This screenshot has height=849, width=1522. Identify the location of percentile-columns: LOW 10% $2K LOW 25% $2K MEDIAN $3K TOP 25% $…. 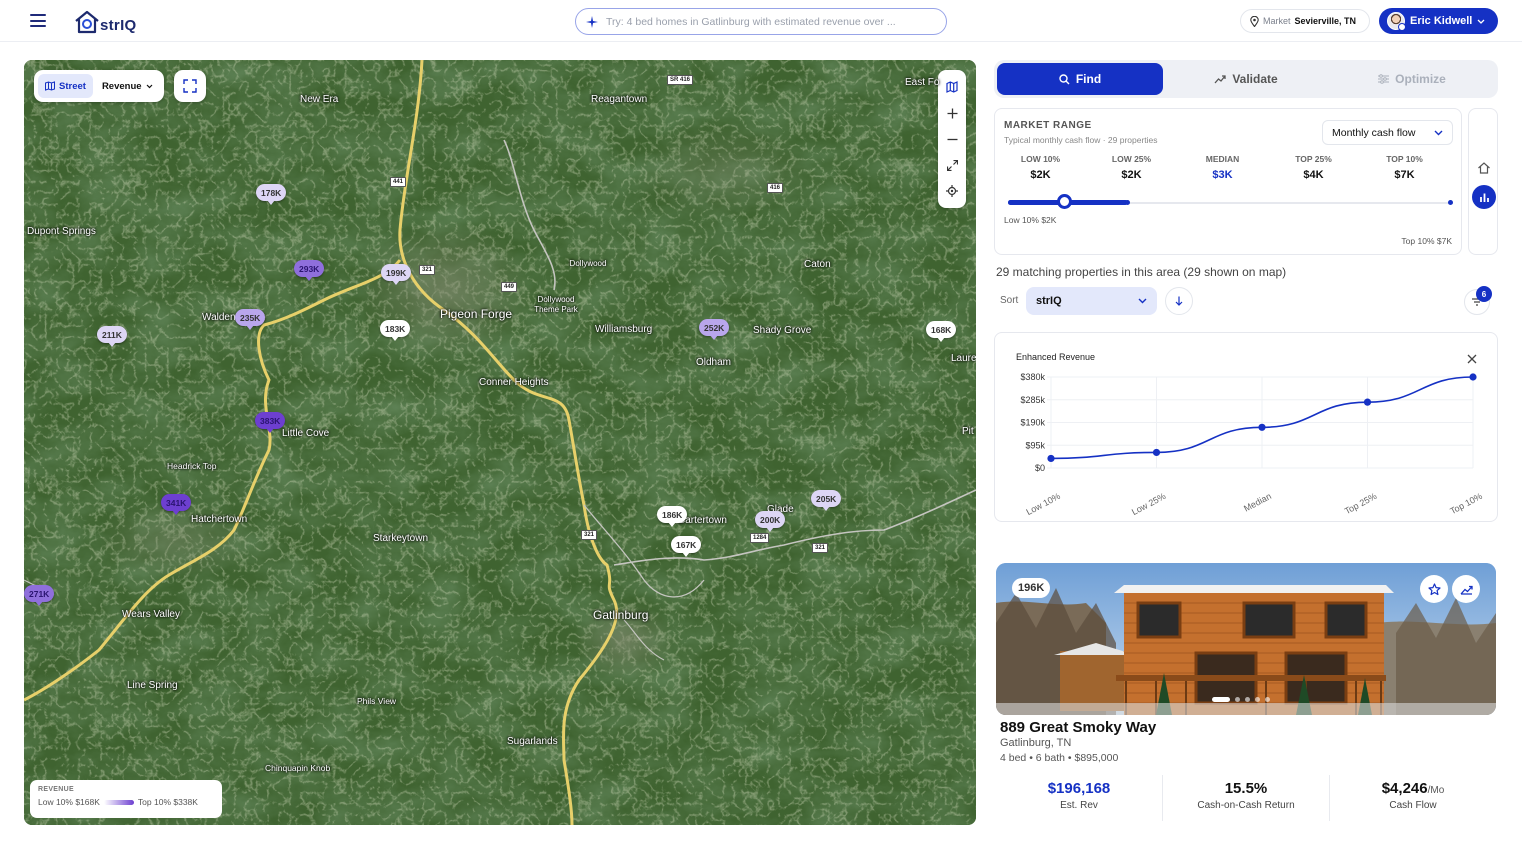
(1229, 167).